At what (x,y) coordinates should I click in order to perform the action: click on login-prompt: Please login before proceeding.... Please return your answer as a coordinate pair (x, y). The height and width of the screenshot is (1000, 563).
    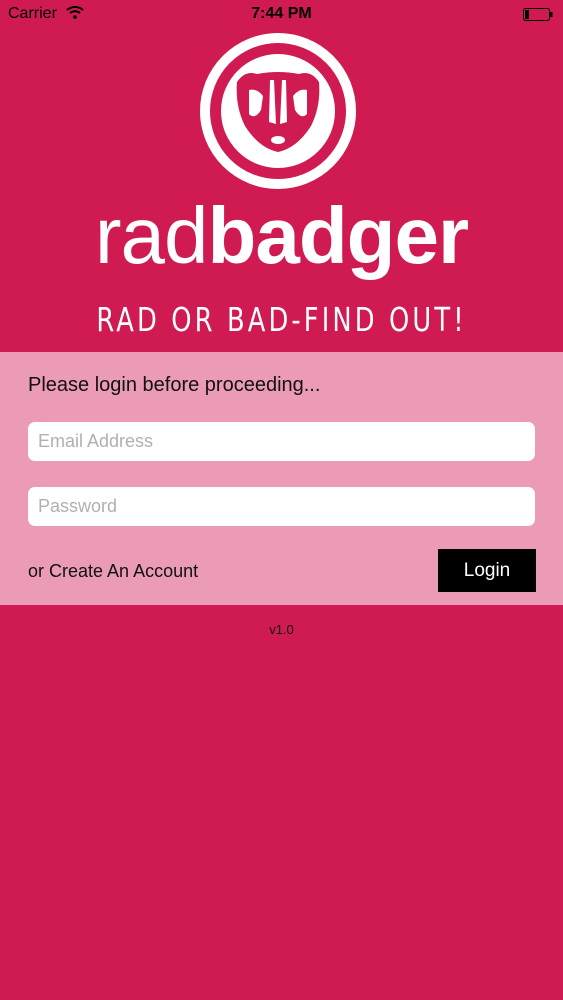
    Looking at the image, I should click on (174, 385).